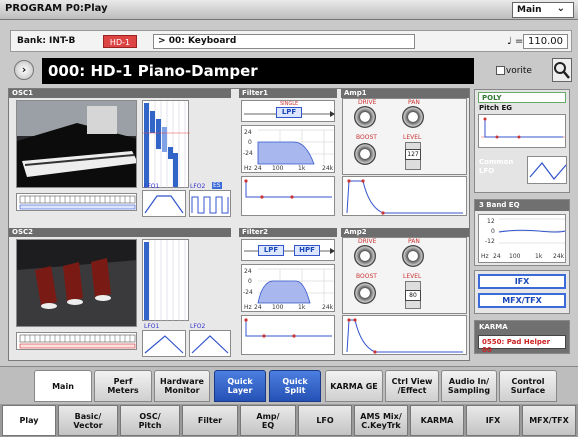  Describe the element at coordinates (405, 93) in the screenshot. I see `amp1-header: Amp1` at that location.